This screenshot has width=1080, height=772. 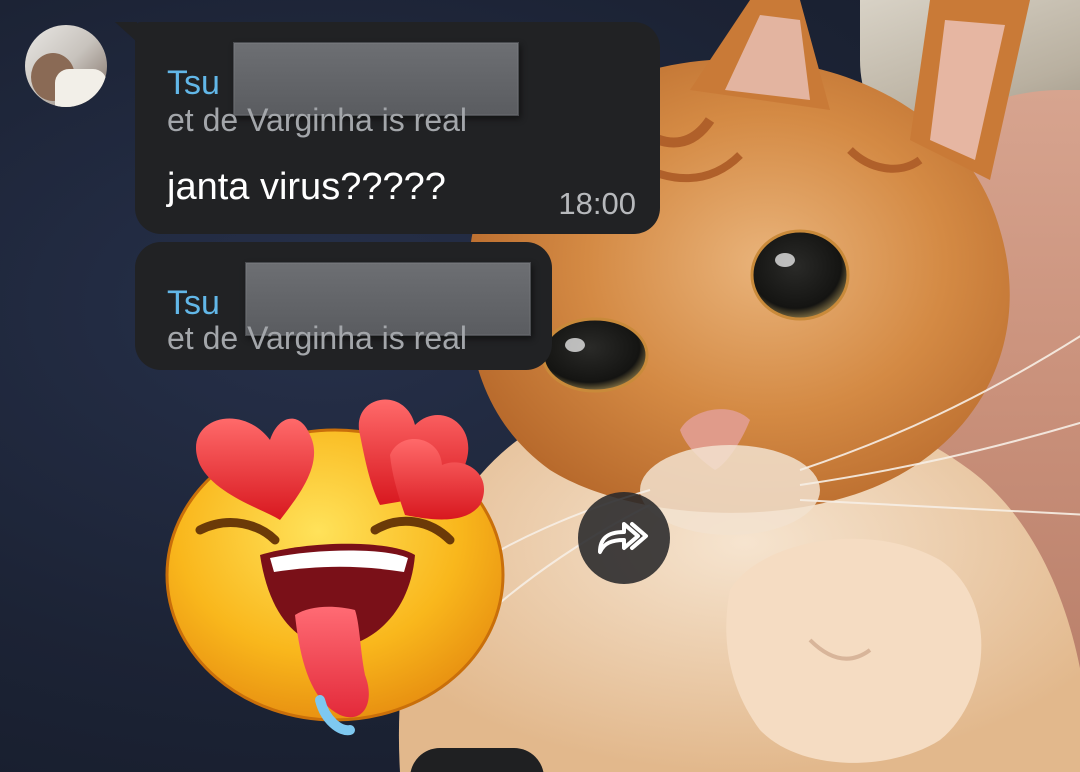 What do you see at coordinates (477, 760) in the screenshot?
I see `scroll-down-pill` at bounding box center [477, 760].